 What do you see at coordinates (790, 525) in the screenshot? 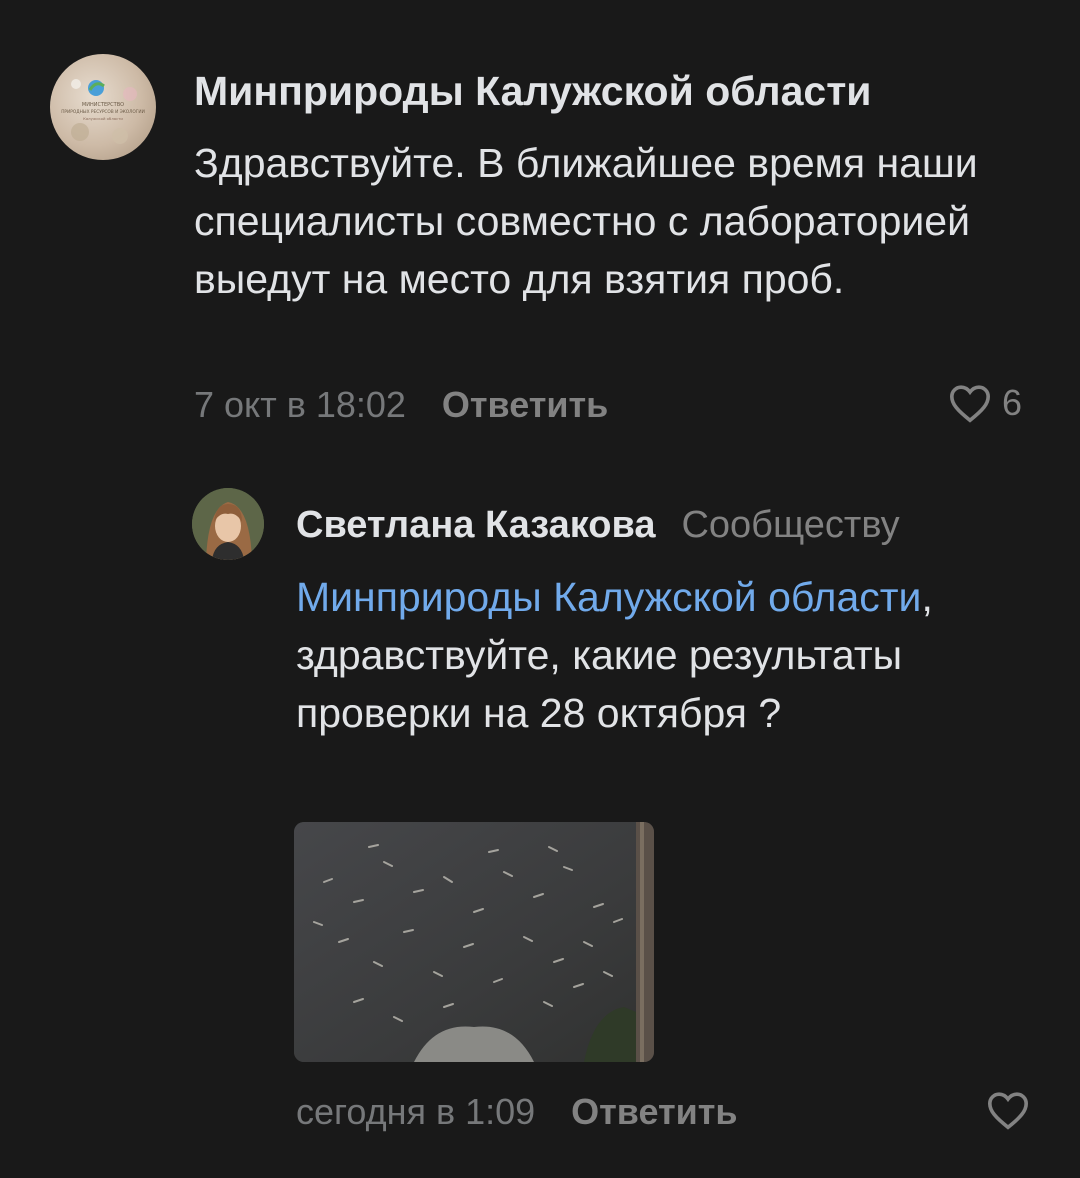
I see `reply-target: Сообществу` at bounding box center [790, 525].